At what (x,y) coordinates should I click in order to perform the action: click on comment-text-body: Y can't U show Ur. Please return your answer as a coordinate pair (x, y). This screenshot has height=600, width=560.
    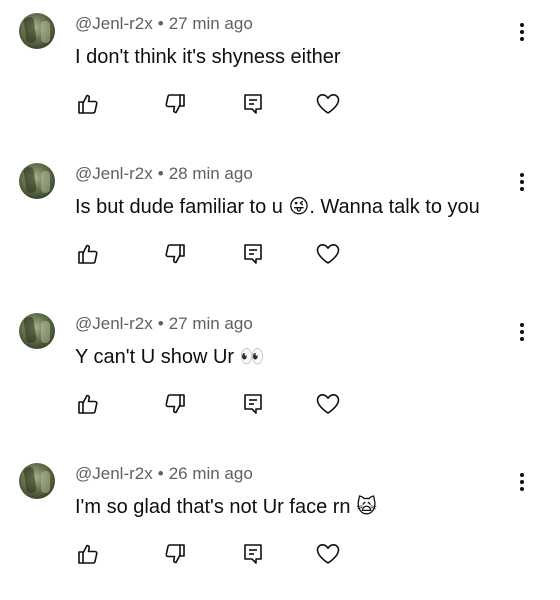
    Looking at the image, I should click on (157, 357).